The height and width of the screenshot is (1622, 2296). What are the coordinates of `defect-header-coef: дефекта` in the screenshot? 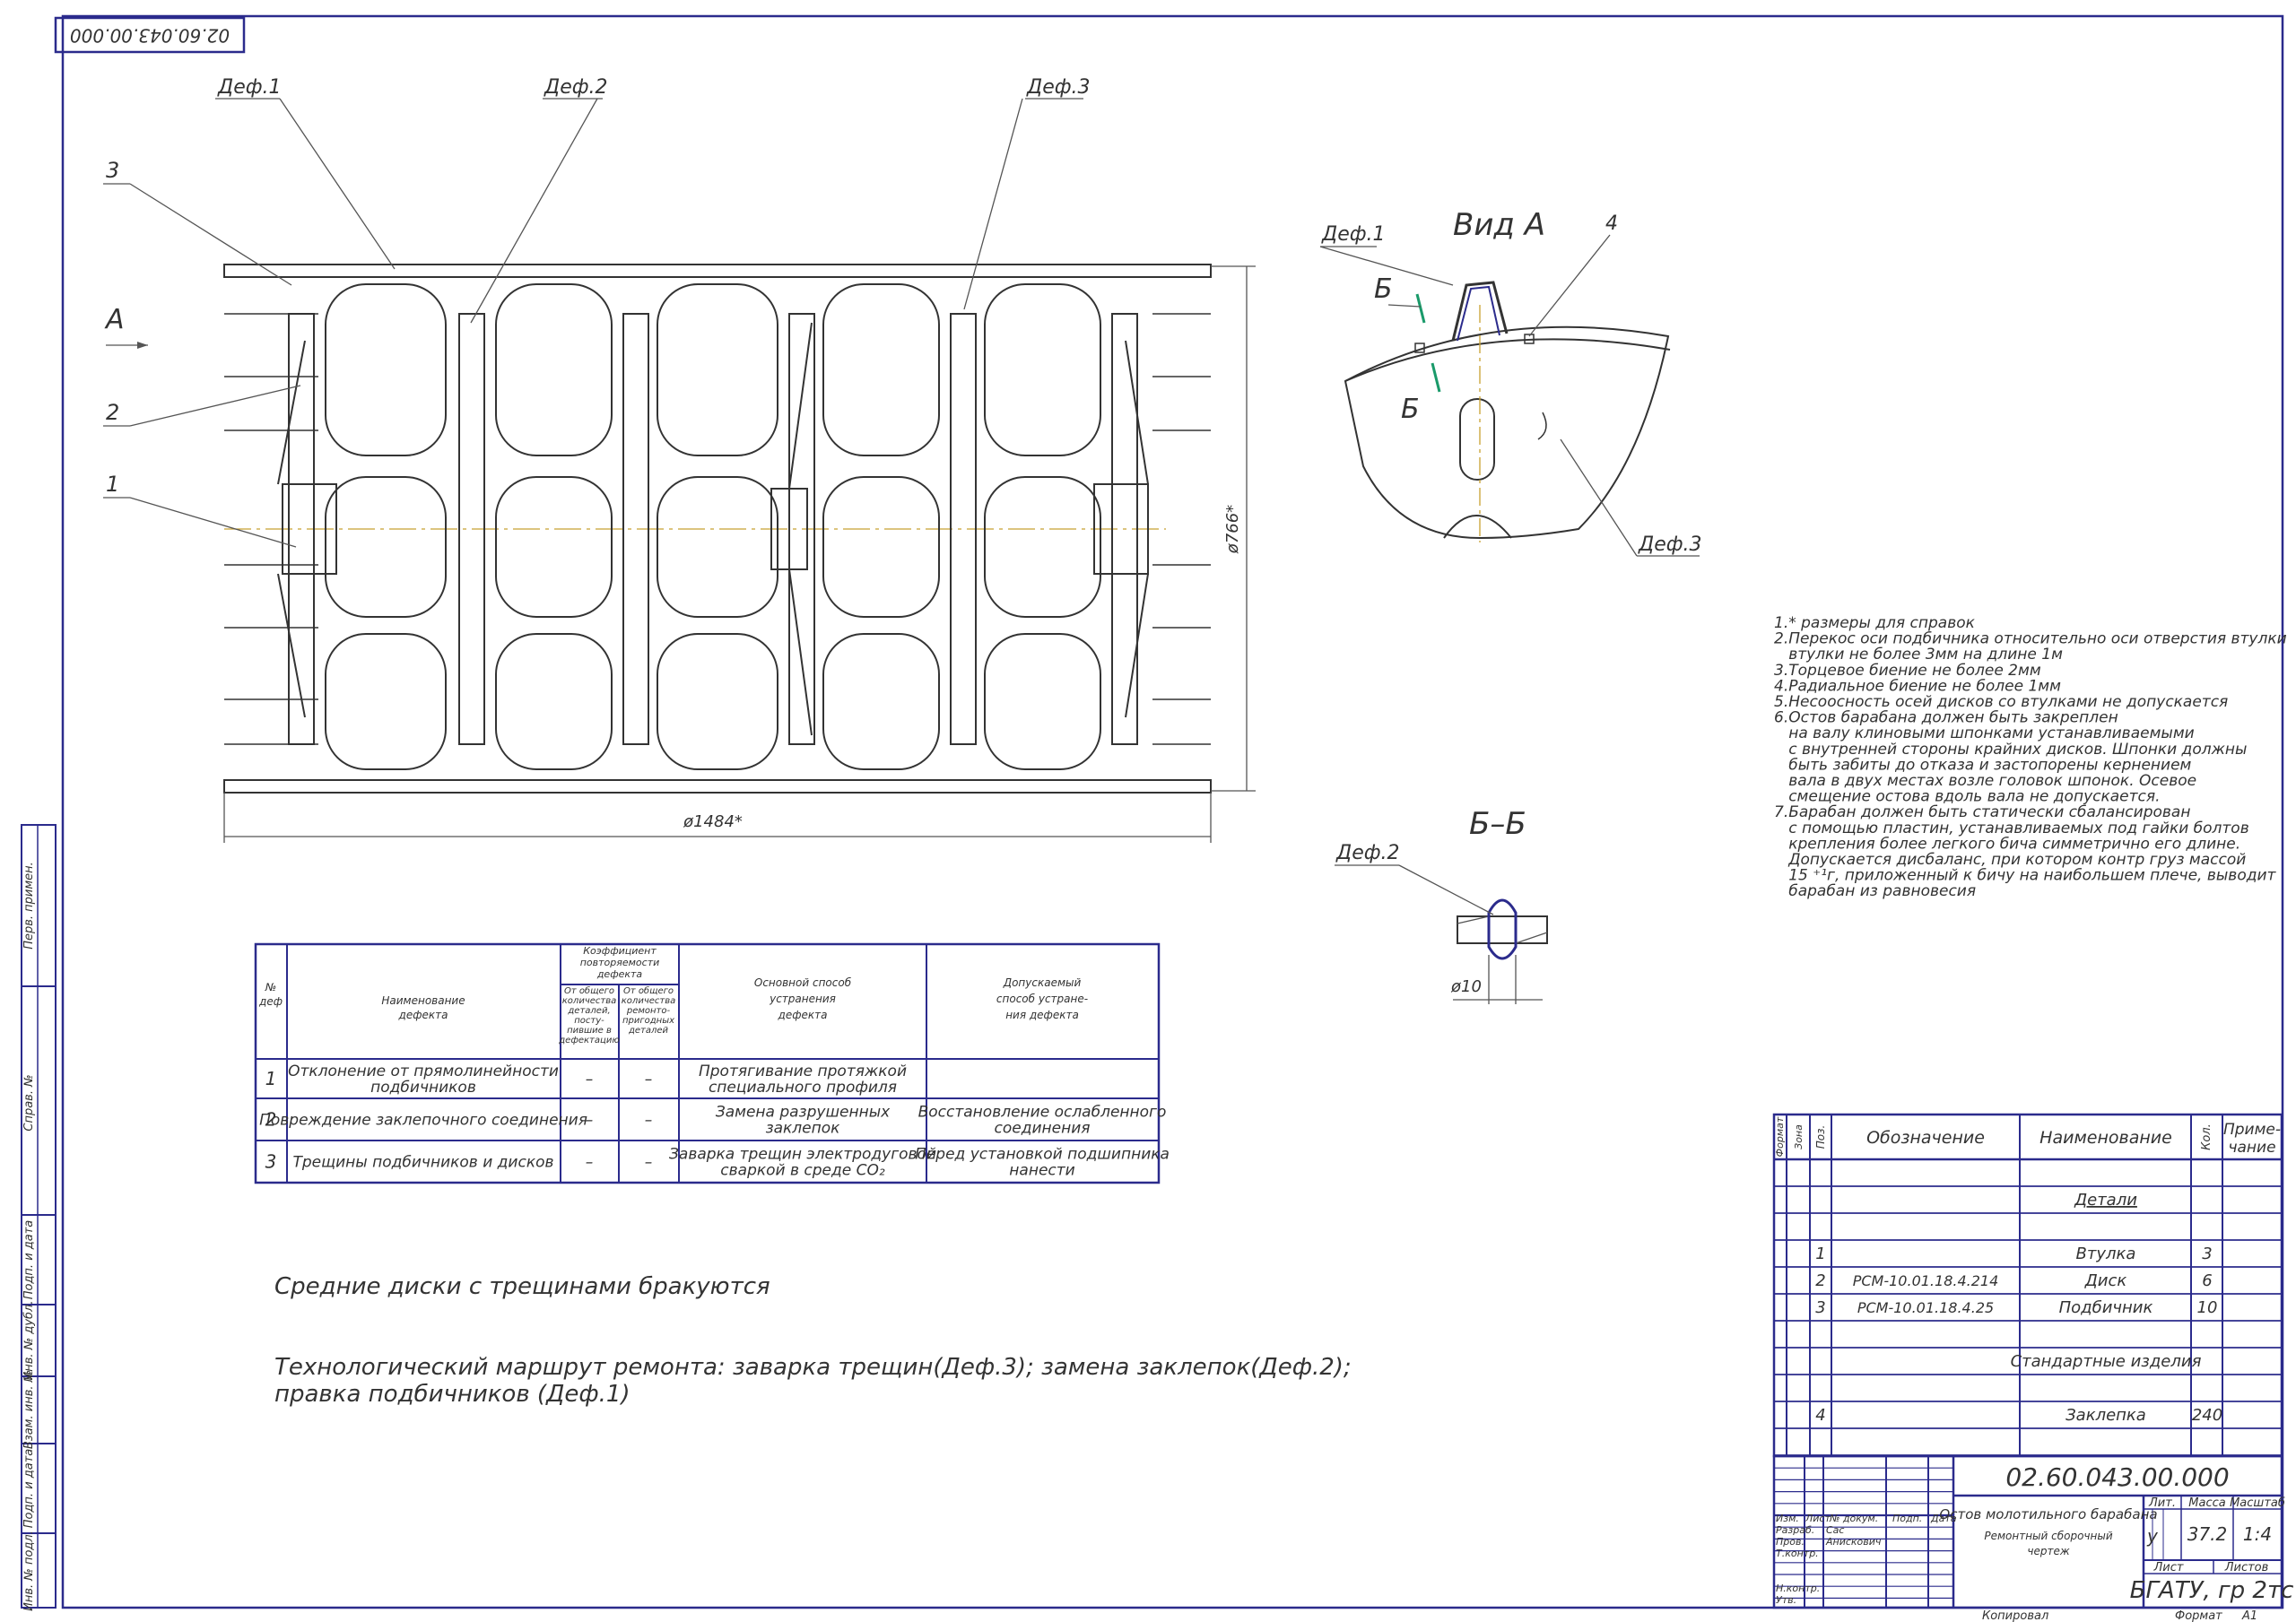 It's located at (619, 974).